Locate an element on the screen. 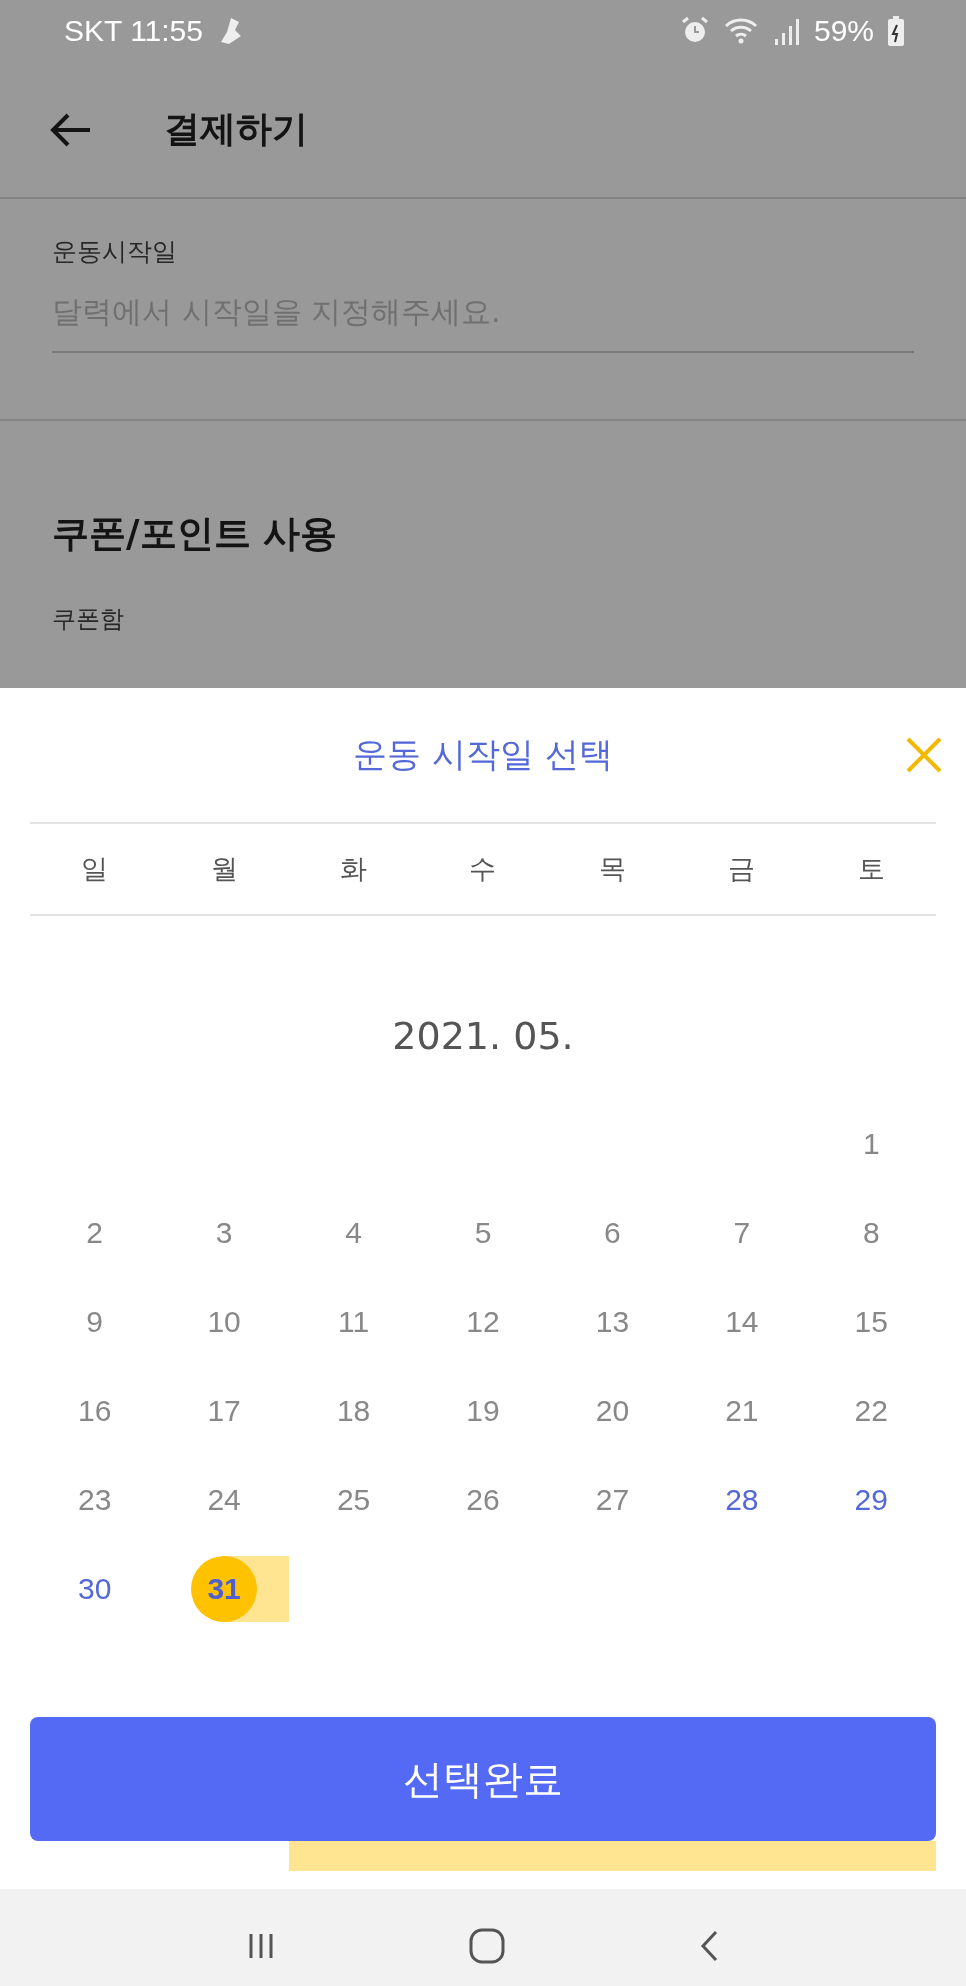 This screenshot has height=1986, width=966. month-title: 2021. 05. is located at coordinates (483, 1036).